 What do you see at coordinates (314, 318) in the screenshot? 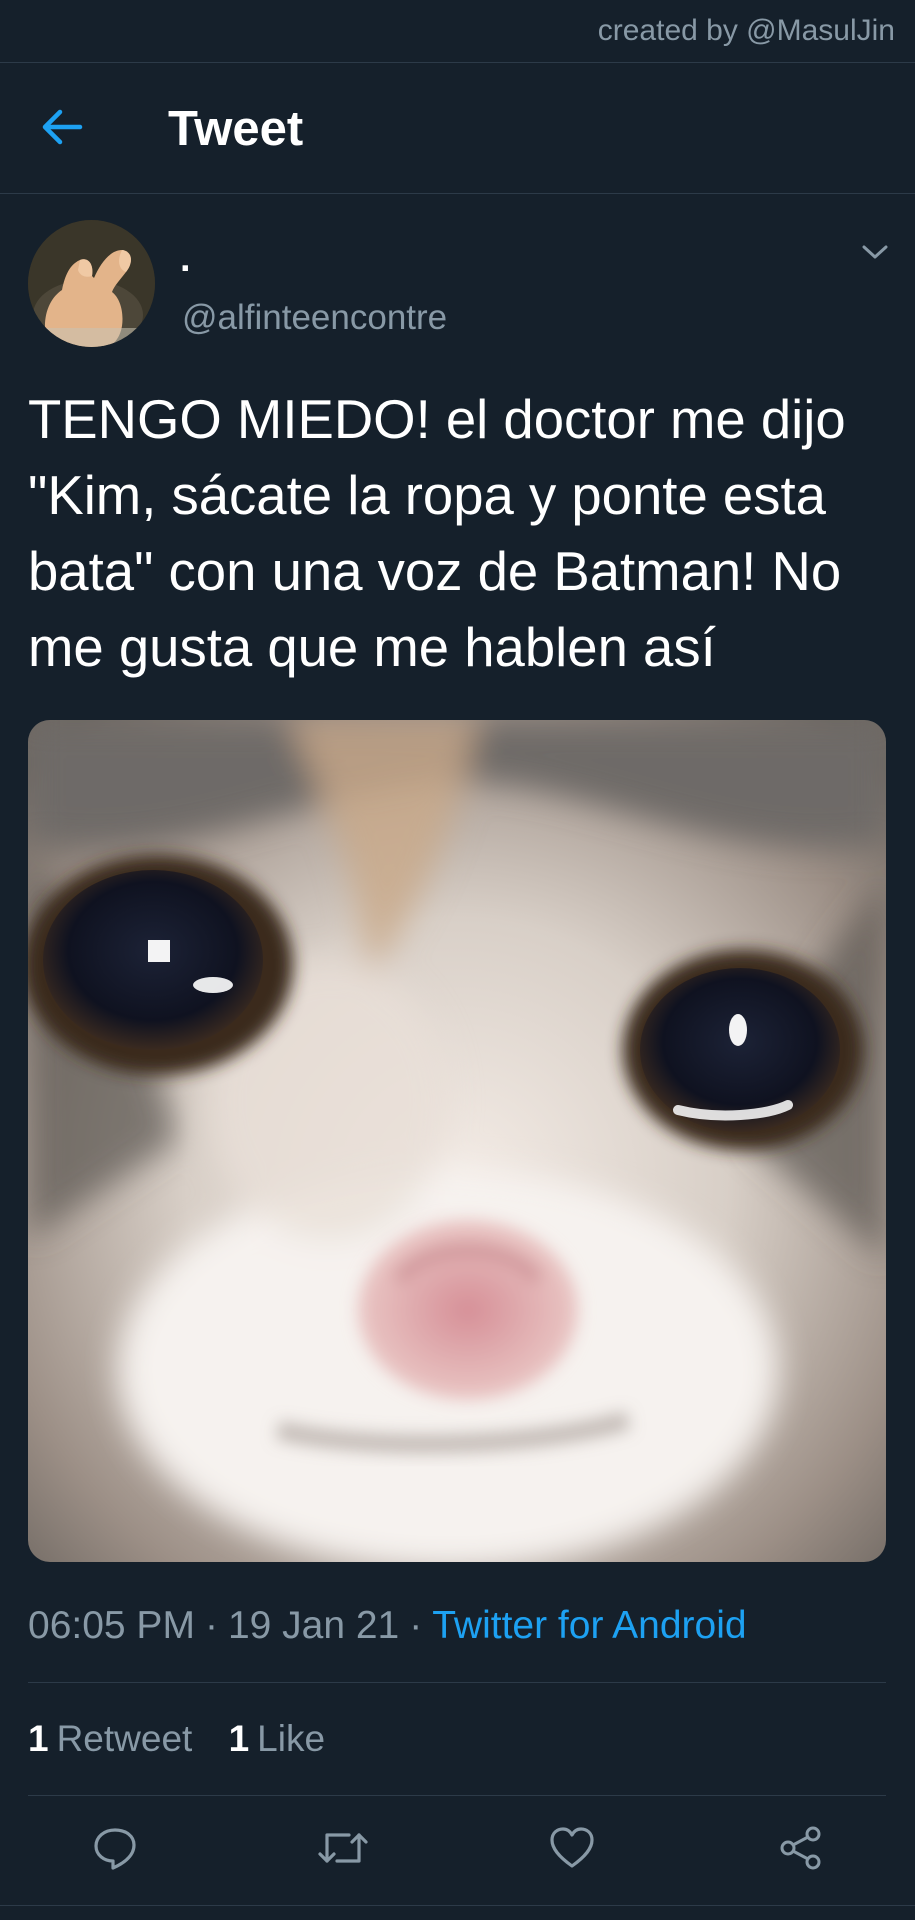
I see `user-handle: @alfinteencontre` at bounding box center [314, 318].